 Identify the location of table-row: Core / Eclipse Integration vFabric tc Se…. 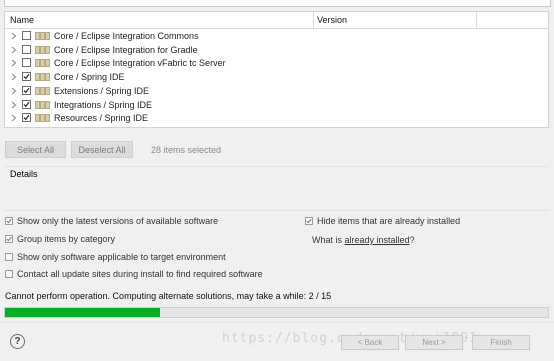
(276, 64).